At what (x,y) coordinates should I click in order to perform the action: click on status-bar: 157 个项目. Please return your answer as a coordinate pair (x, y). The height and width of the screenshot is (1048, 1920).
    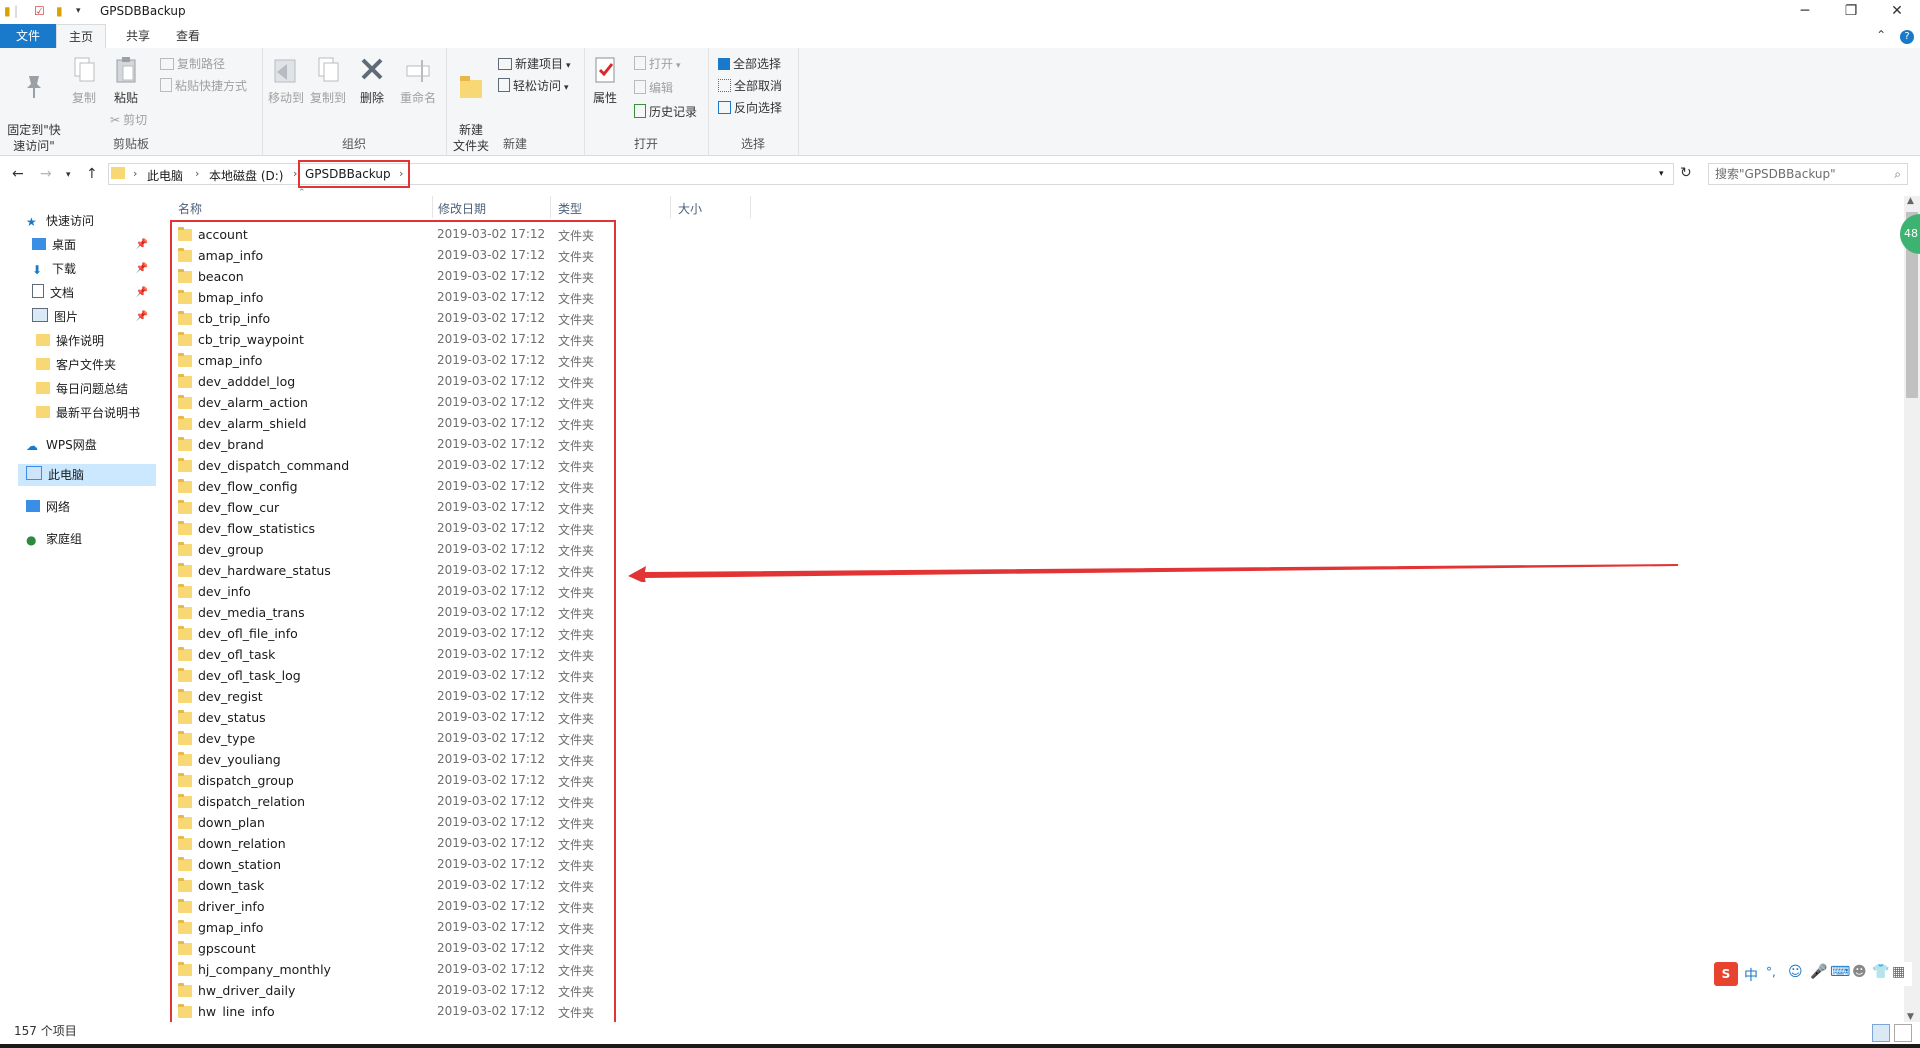
    Looking at the image, I should click on (960, 1034).